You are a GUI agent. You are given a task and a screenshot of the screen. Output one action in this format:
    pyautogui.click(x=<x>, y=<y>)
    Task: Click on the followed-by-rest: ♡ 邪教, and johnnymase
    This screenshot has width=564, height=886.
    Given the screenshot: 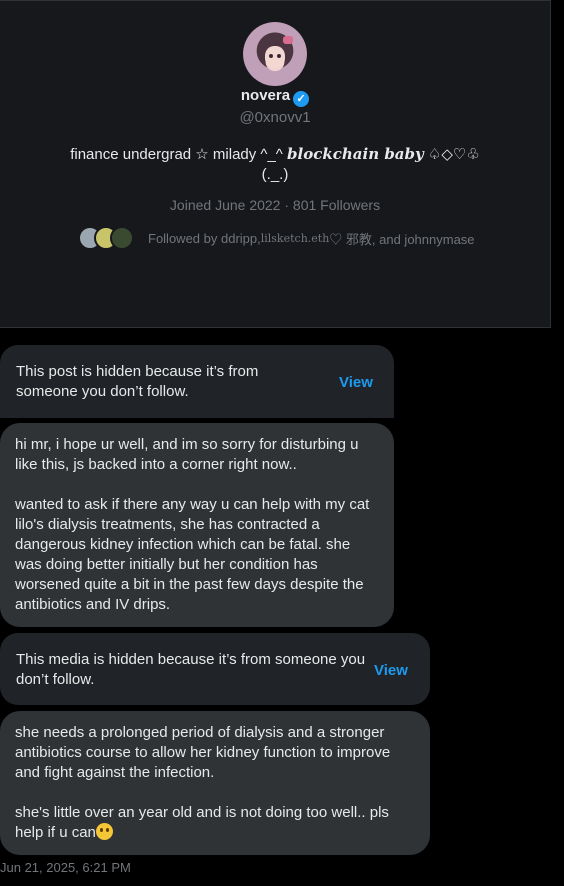 What is the action you would take?
    pyautogui.click(x=402, y=239)
    